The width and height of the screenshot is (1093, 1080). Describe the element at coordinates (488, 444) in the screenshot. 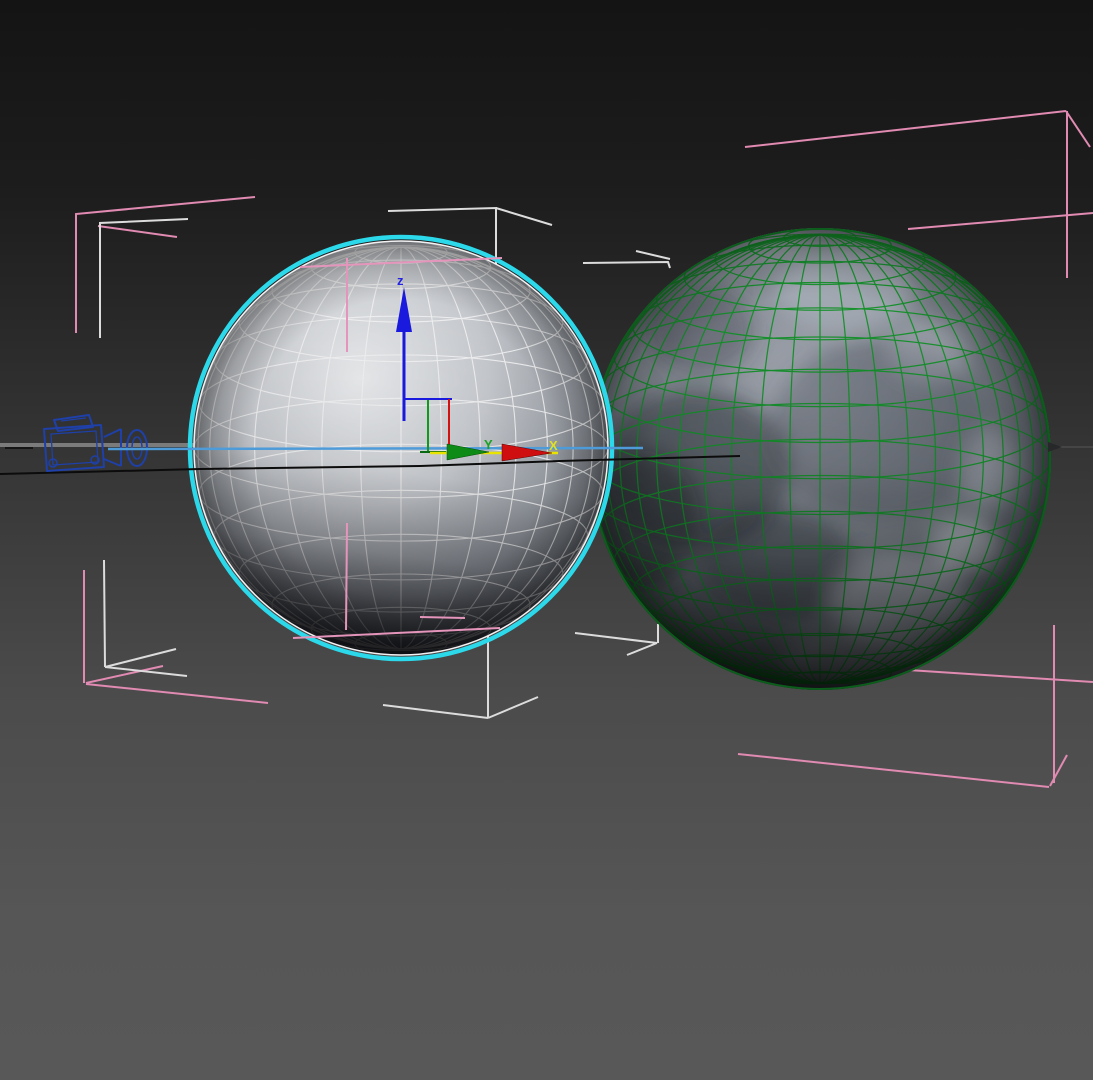

I see `gizmo-y-label: Y` at that location.